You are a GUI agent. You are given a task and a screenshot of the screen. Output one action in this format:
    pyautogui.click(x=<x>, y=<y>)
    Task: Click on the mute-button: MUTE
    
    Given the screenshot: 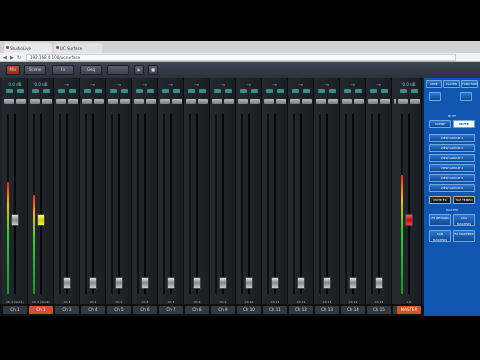 What is the action you would take?
    pyautogui.click(x=464, y=124)
    